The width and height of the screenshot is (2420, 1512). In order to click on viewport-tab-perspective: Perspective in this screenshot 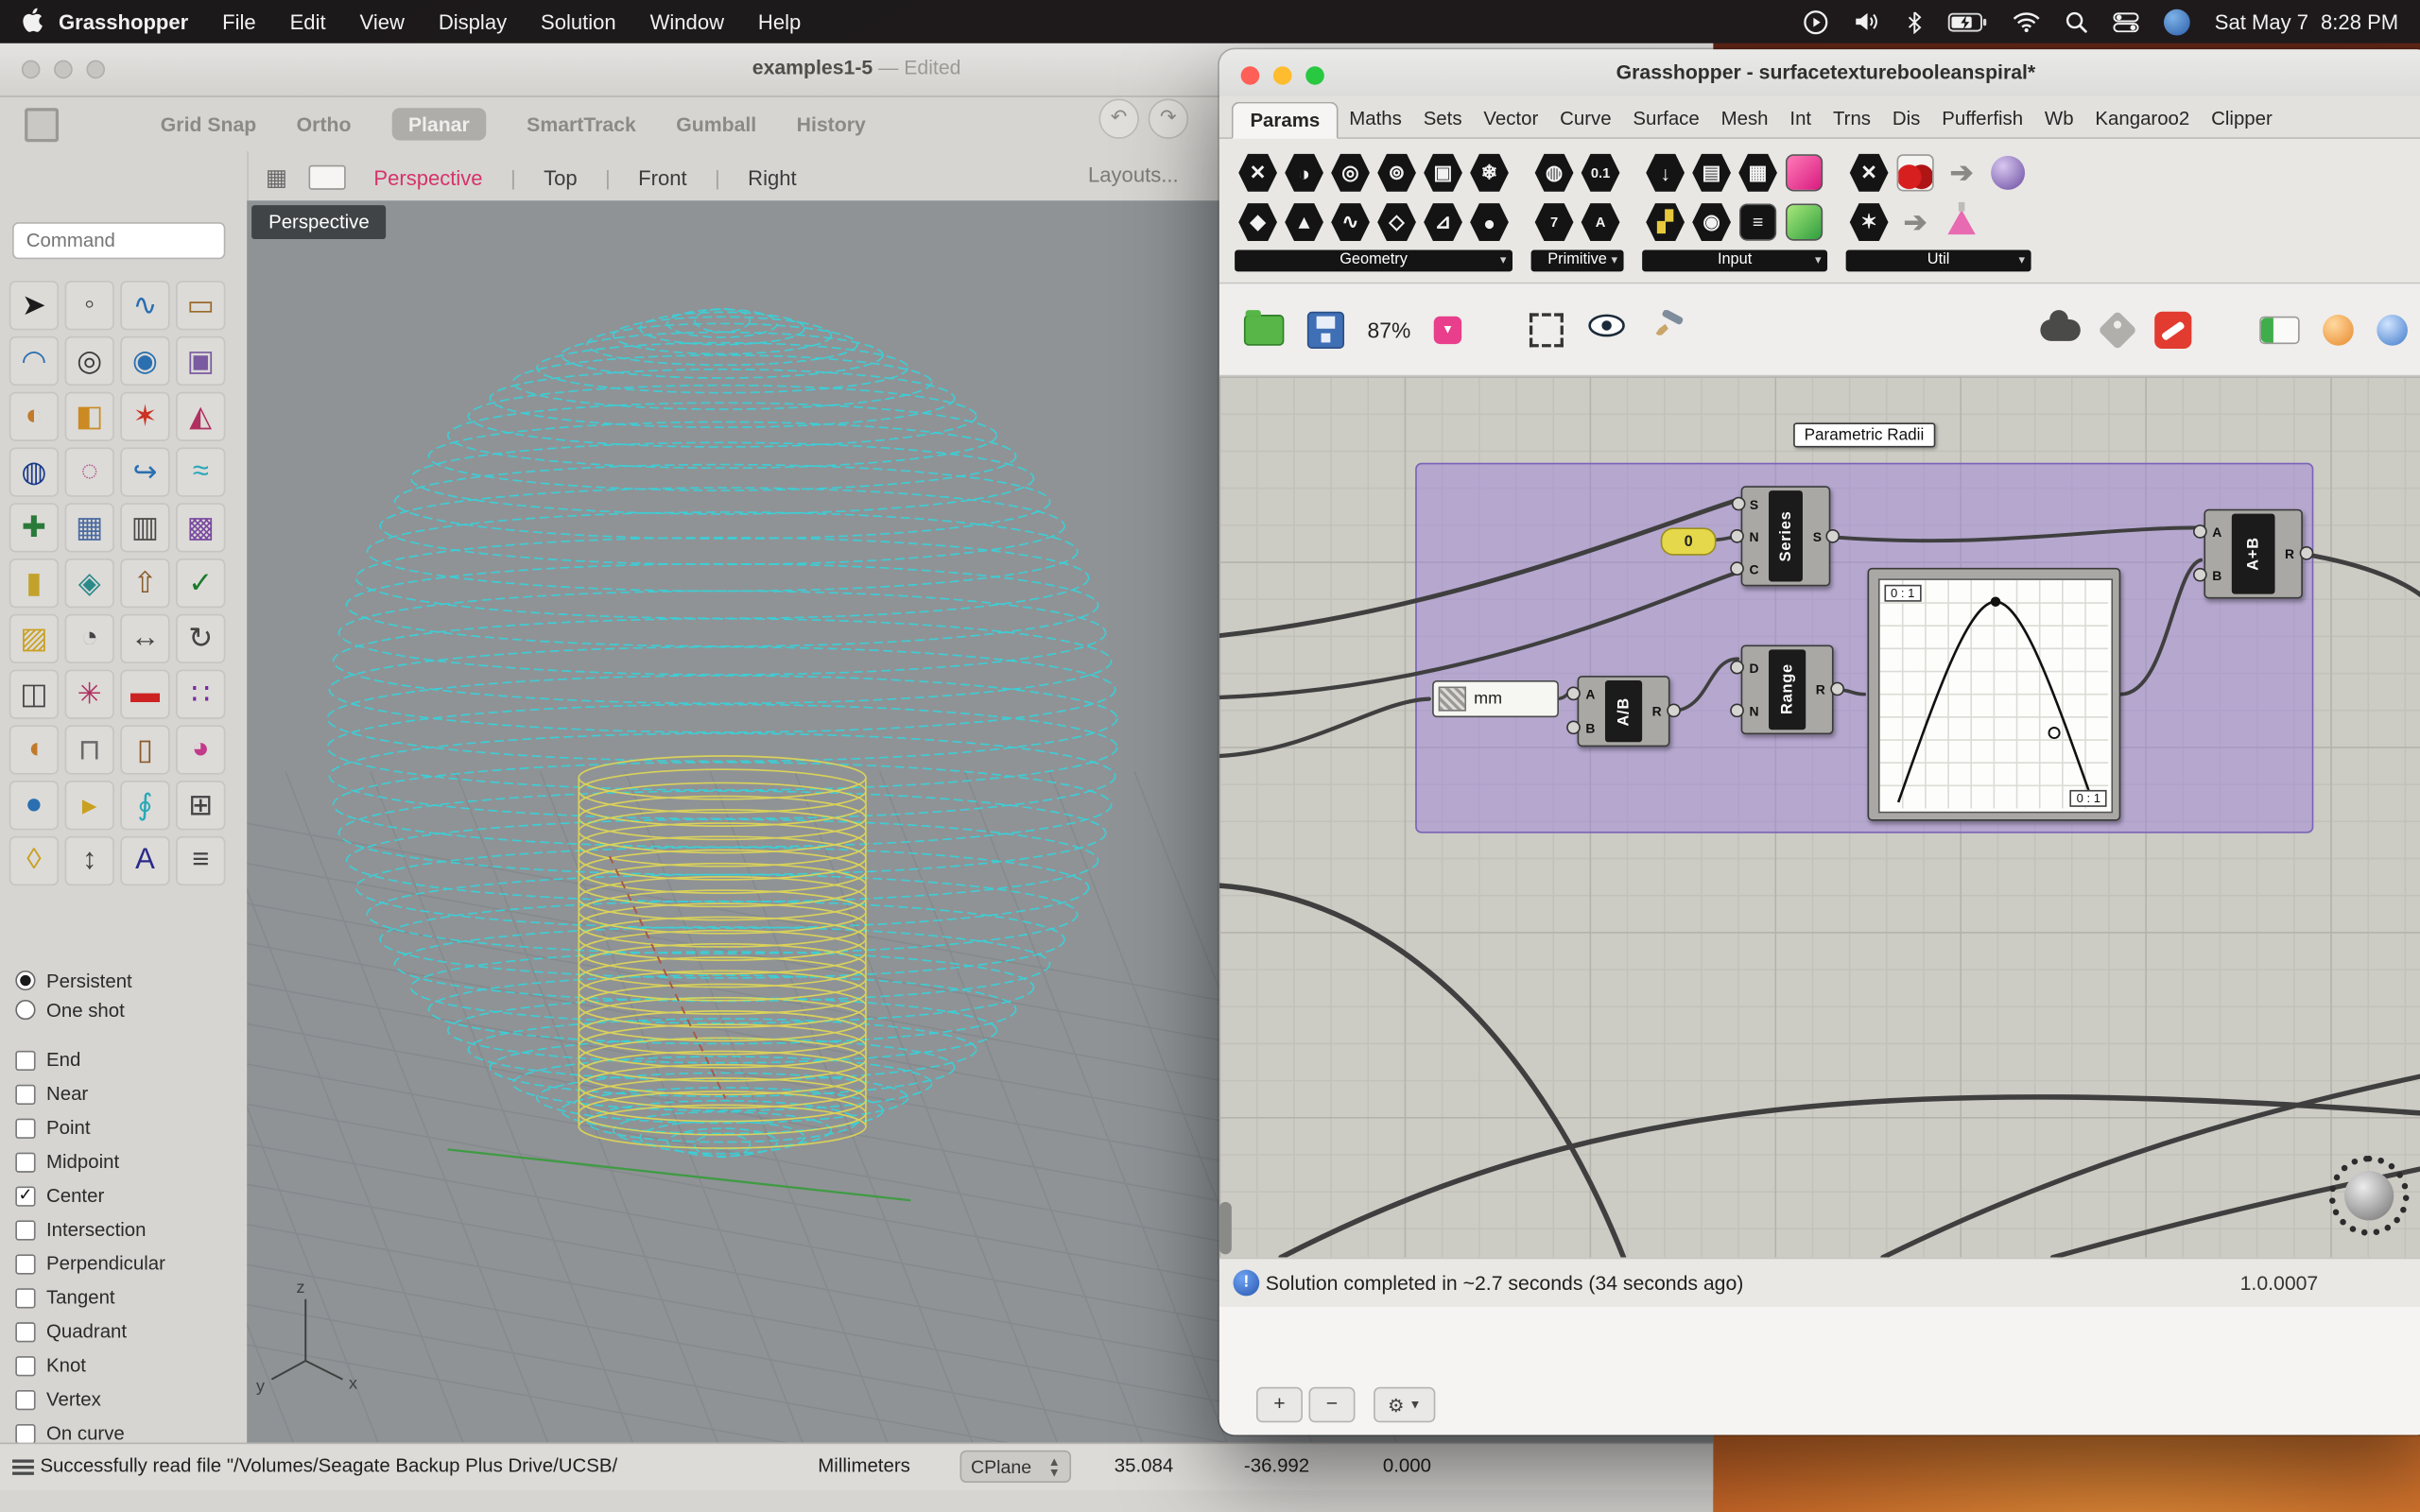, I will do `click(427, 177)`.